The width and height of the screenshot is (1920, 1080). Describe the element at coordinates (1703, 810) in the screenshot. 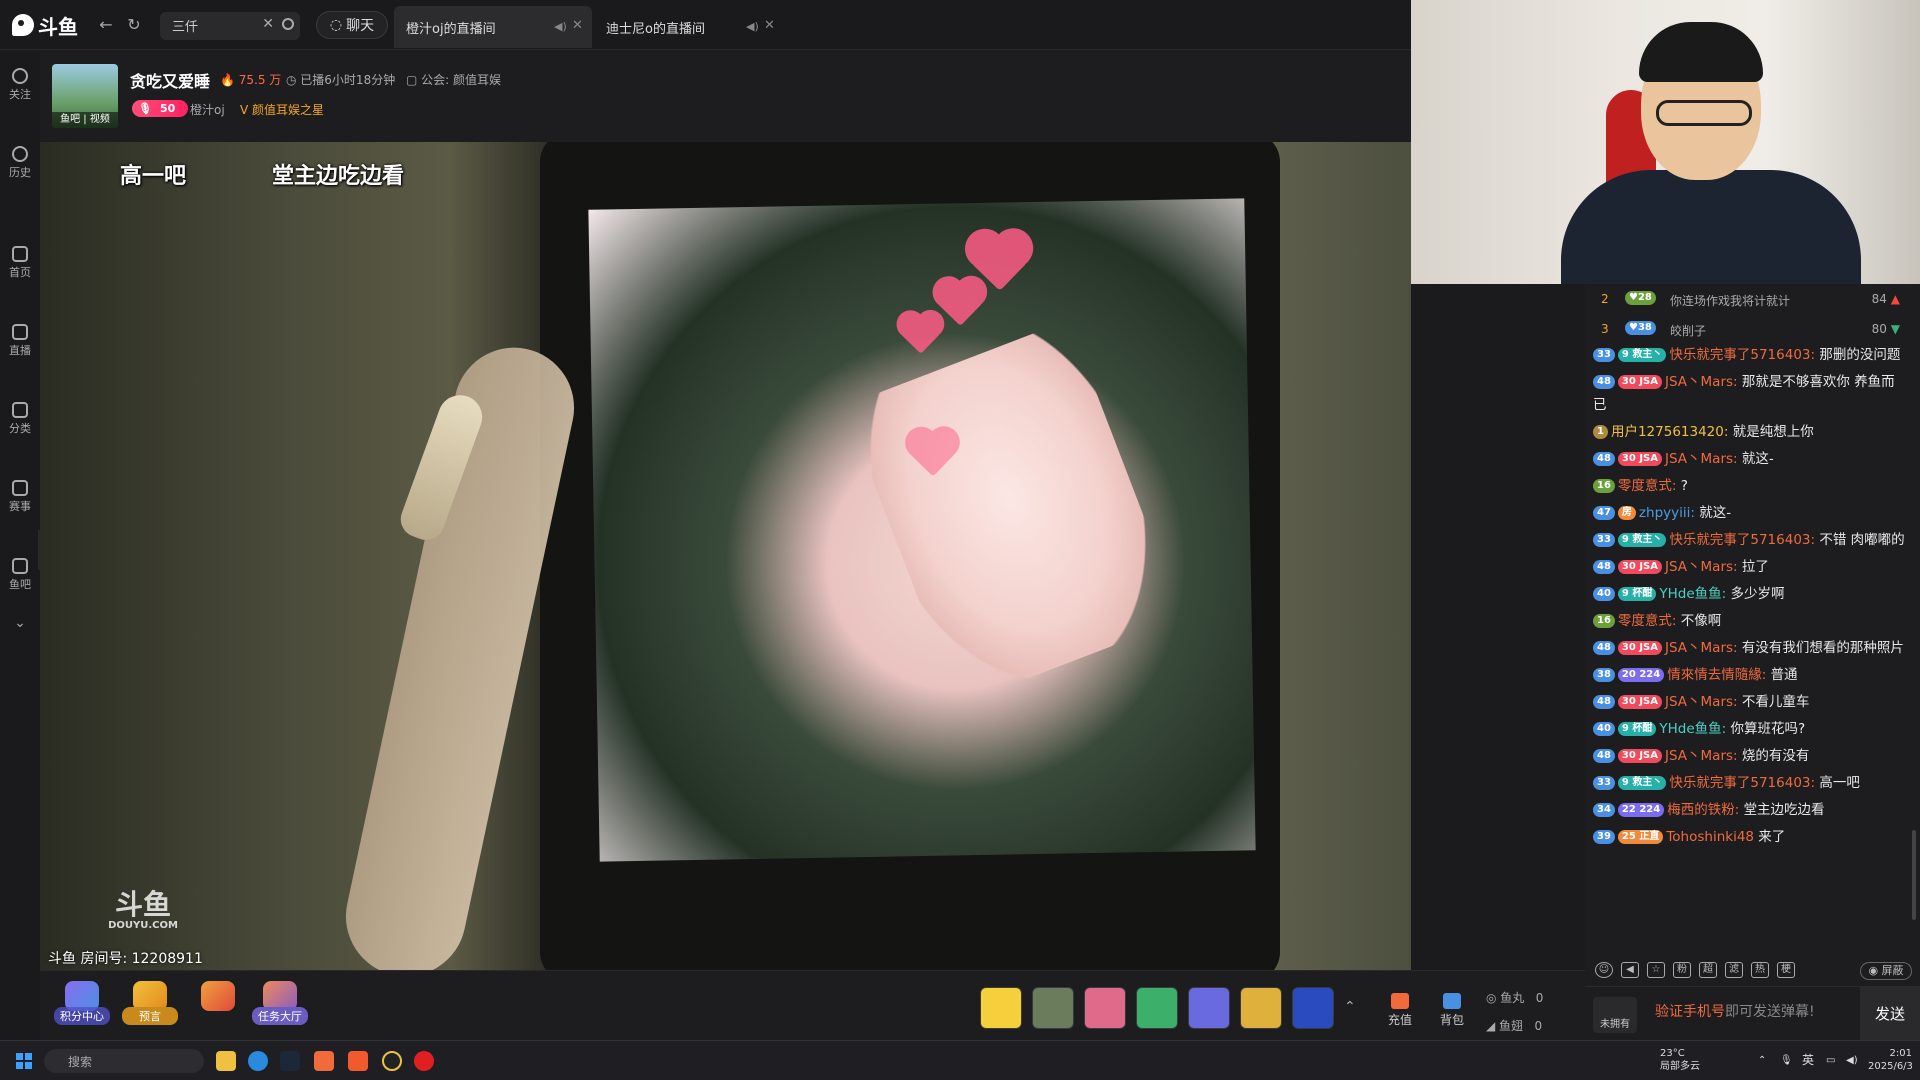

I see `chat-username: 梅西的铁粉:` at that location.